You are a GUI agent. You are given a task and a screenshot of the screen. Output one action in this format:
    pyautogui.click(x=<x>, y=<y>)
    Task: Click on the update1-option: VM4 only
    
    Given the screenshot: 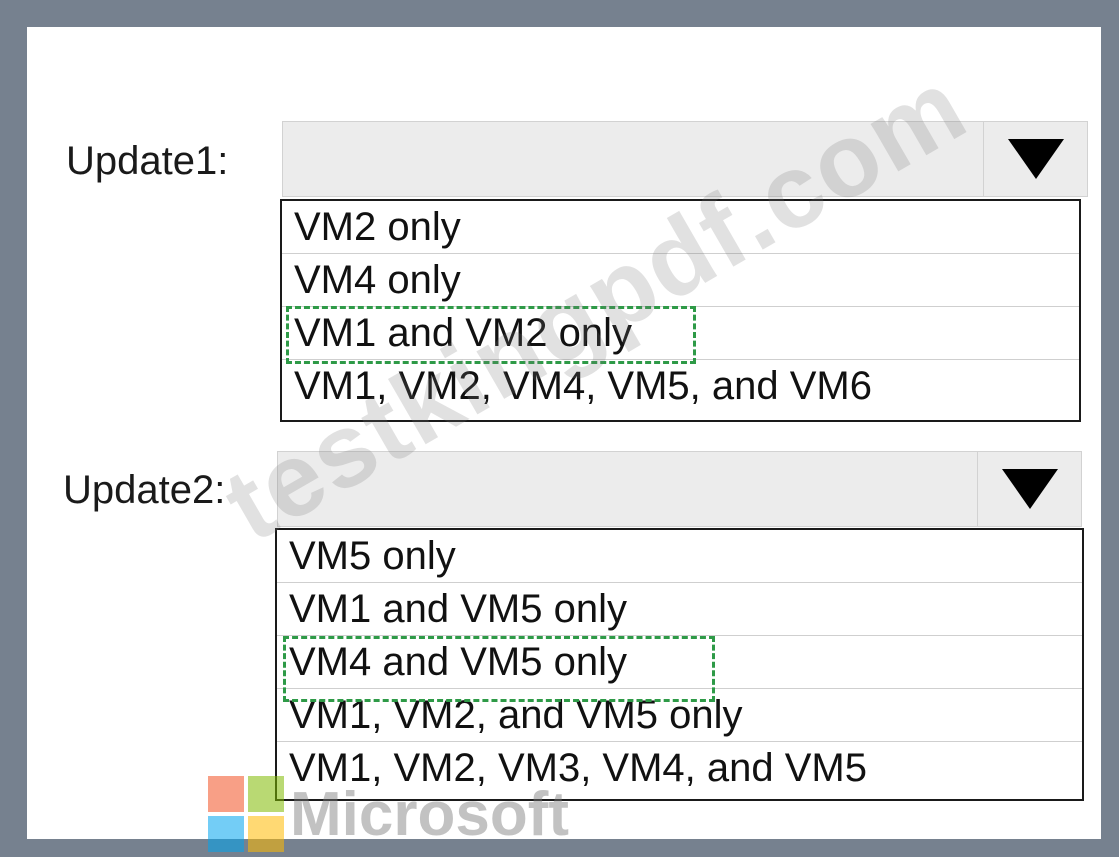 What is the action you would take?
    pyautogui.click(x=680, y=280)
    